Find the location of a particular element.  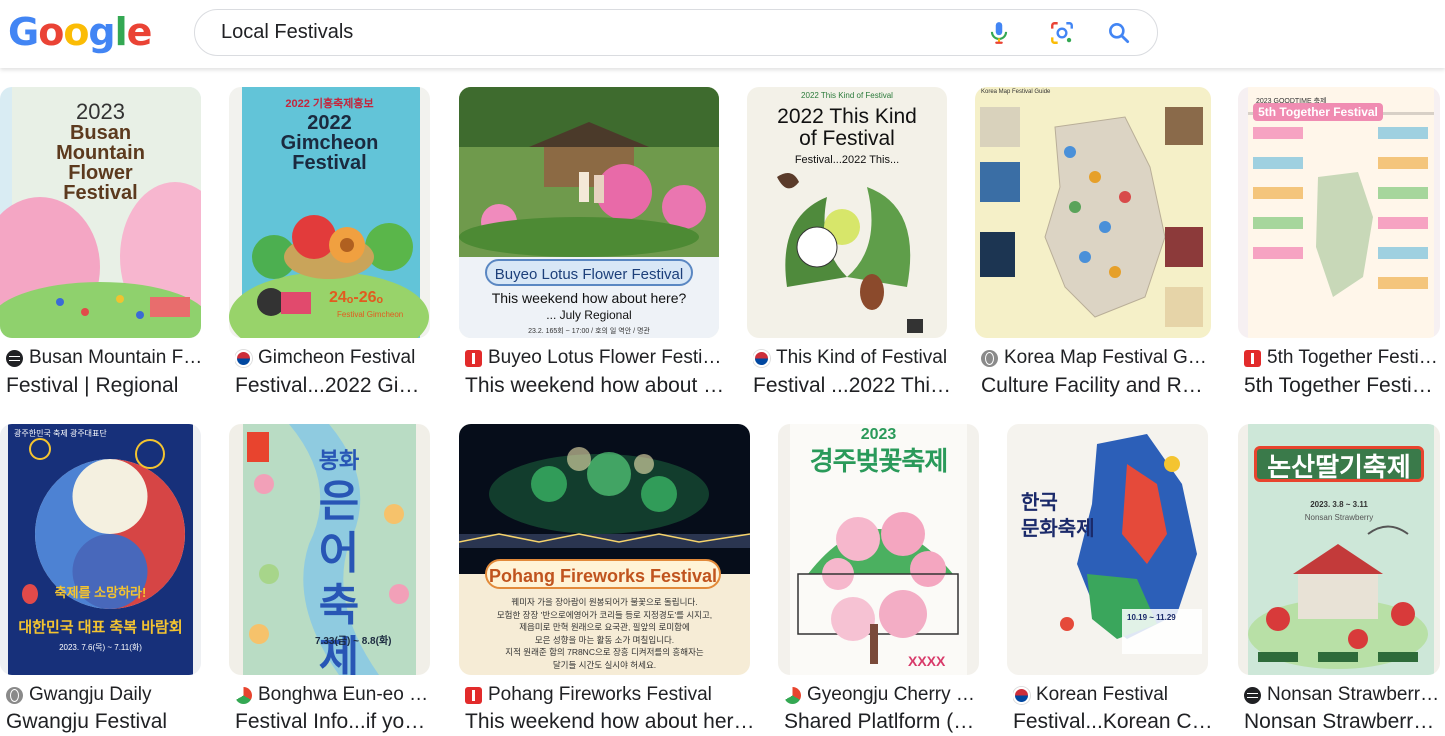

thumb-title-line: of Festival is located at coordinates (847, 138).